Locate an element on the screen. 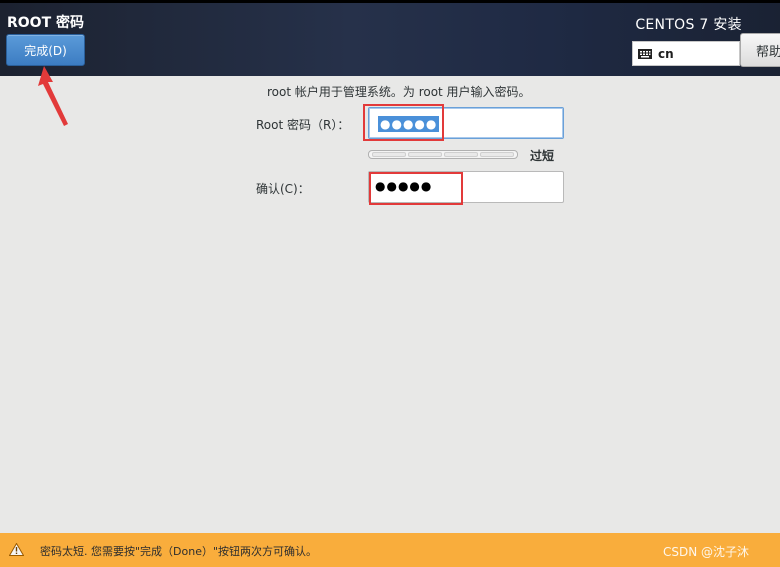 The image size is (780, 567). product-title: CENTOS 7 安装 is located at coordinates (688, 25).